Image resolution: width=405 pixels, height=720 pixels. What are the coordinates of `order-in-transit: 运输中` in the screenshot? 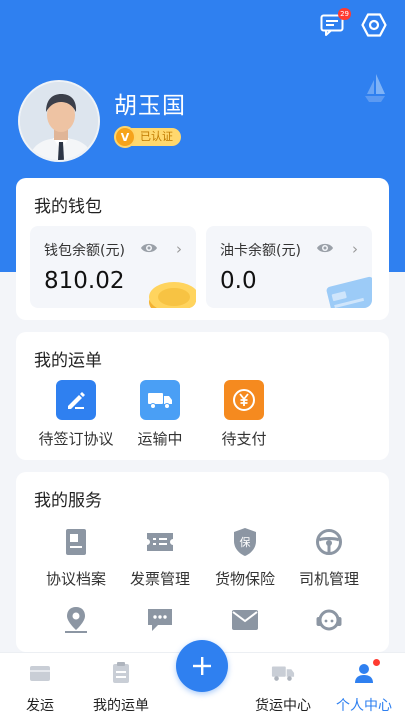 It's located at (160, 414).